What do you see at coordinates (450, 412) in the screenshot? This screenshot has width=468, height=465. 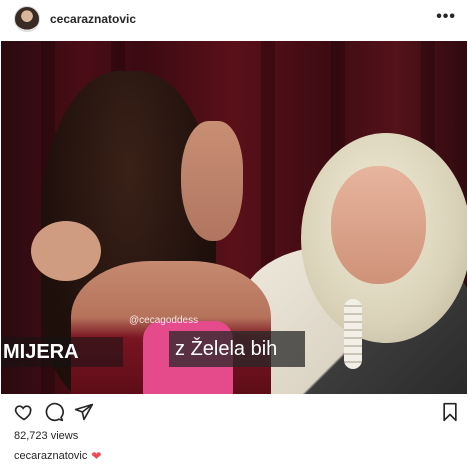 I see `bookmark-icon` at bounding box center [450, 412].